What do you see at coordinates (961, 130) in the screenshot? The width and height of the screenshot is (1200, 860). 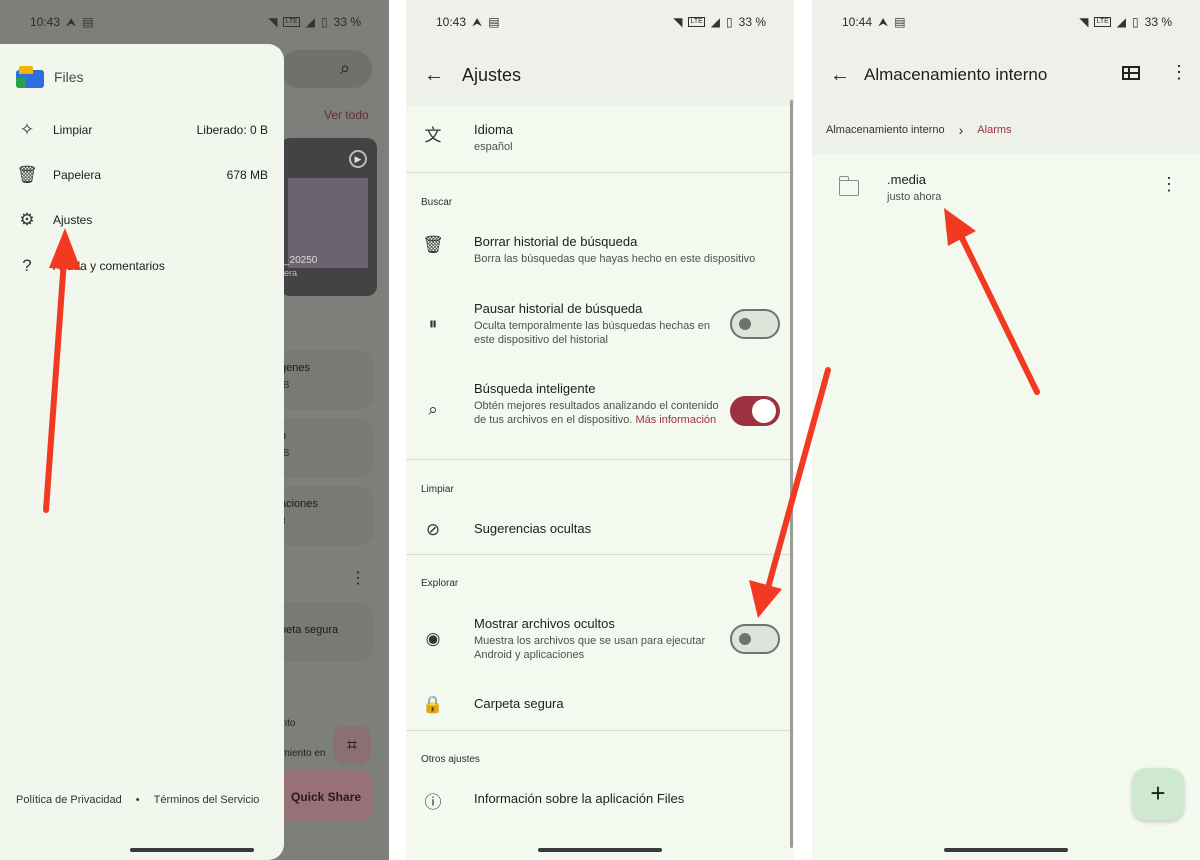 I see `chevron-right-icon: ›` at bounding box center [961, 130].